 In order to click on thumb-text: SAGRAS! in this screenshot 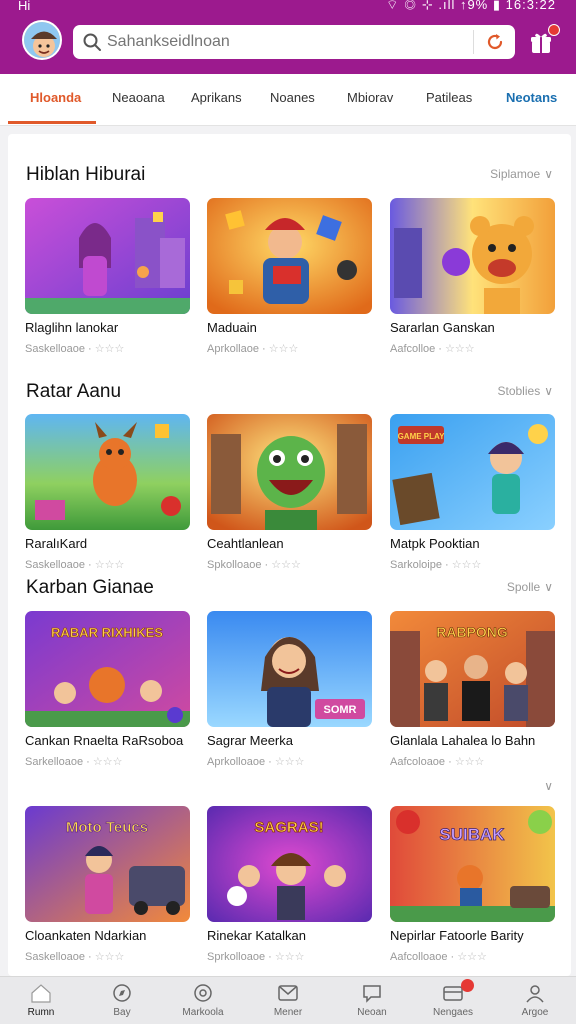, I will do `click(288, 827)`.